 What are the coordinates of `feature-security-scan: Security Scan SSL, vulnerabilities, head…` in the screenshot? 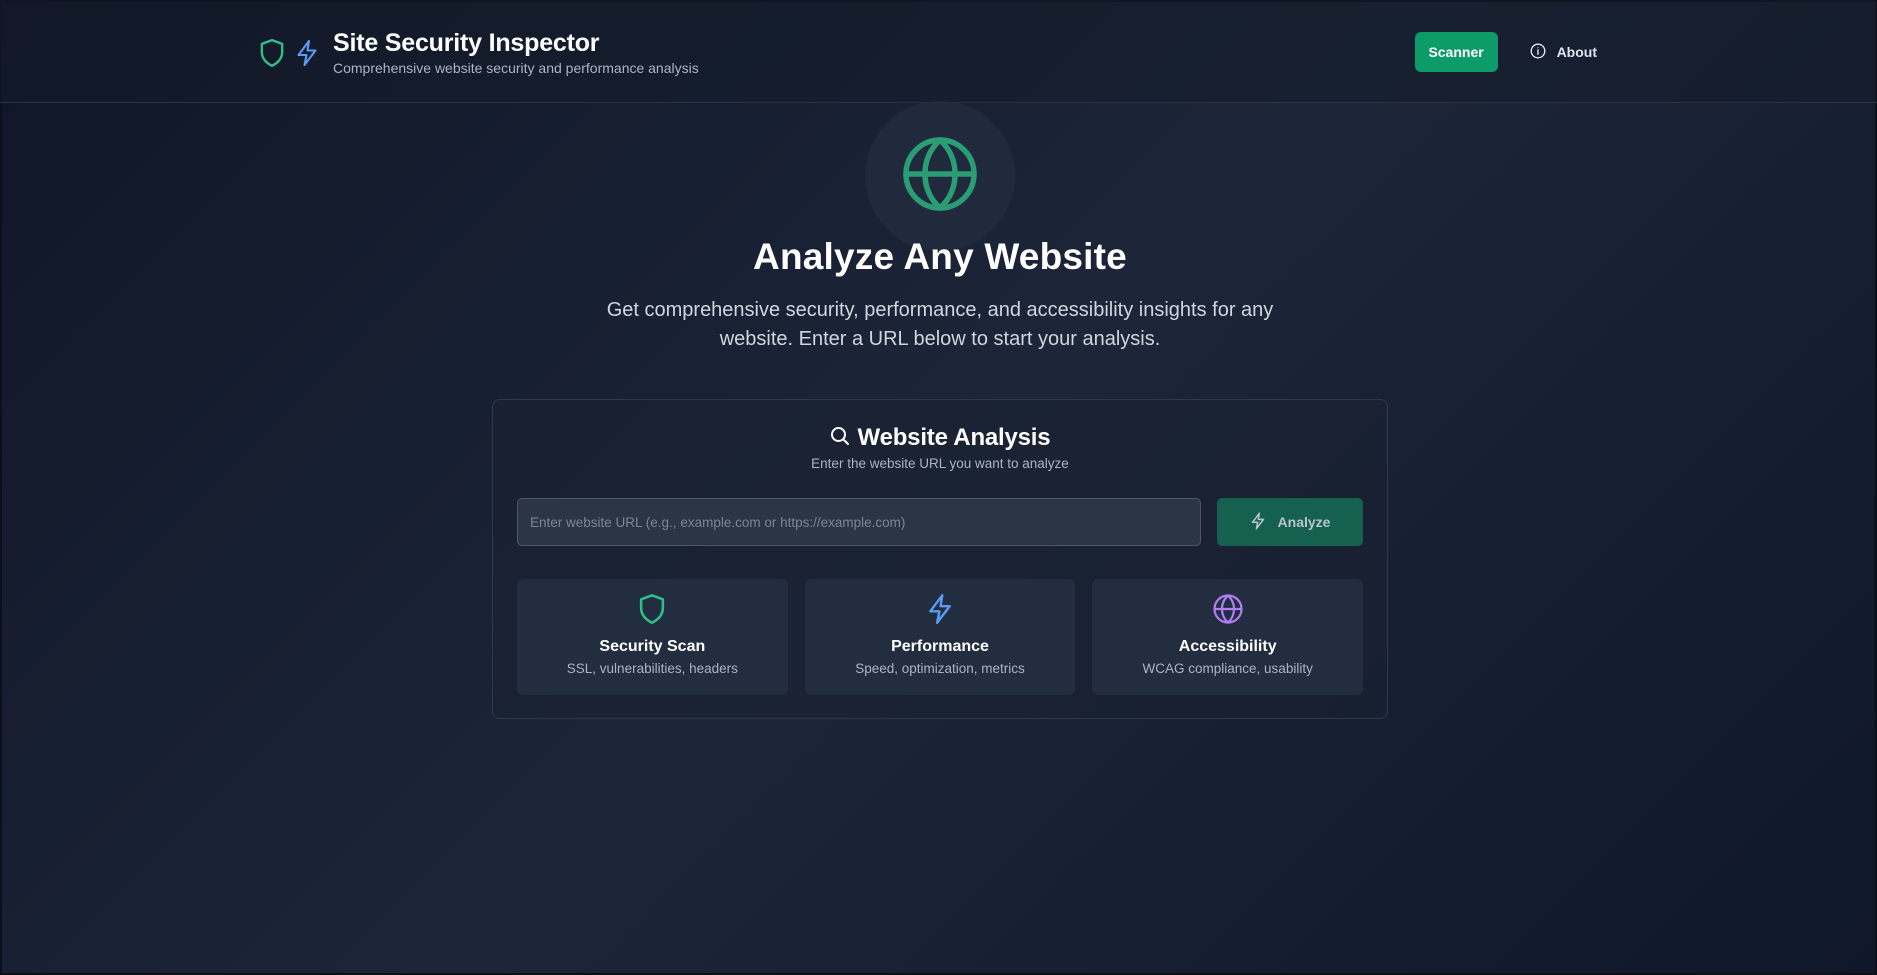 It's located at (652, 637).